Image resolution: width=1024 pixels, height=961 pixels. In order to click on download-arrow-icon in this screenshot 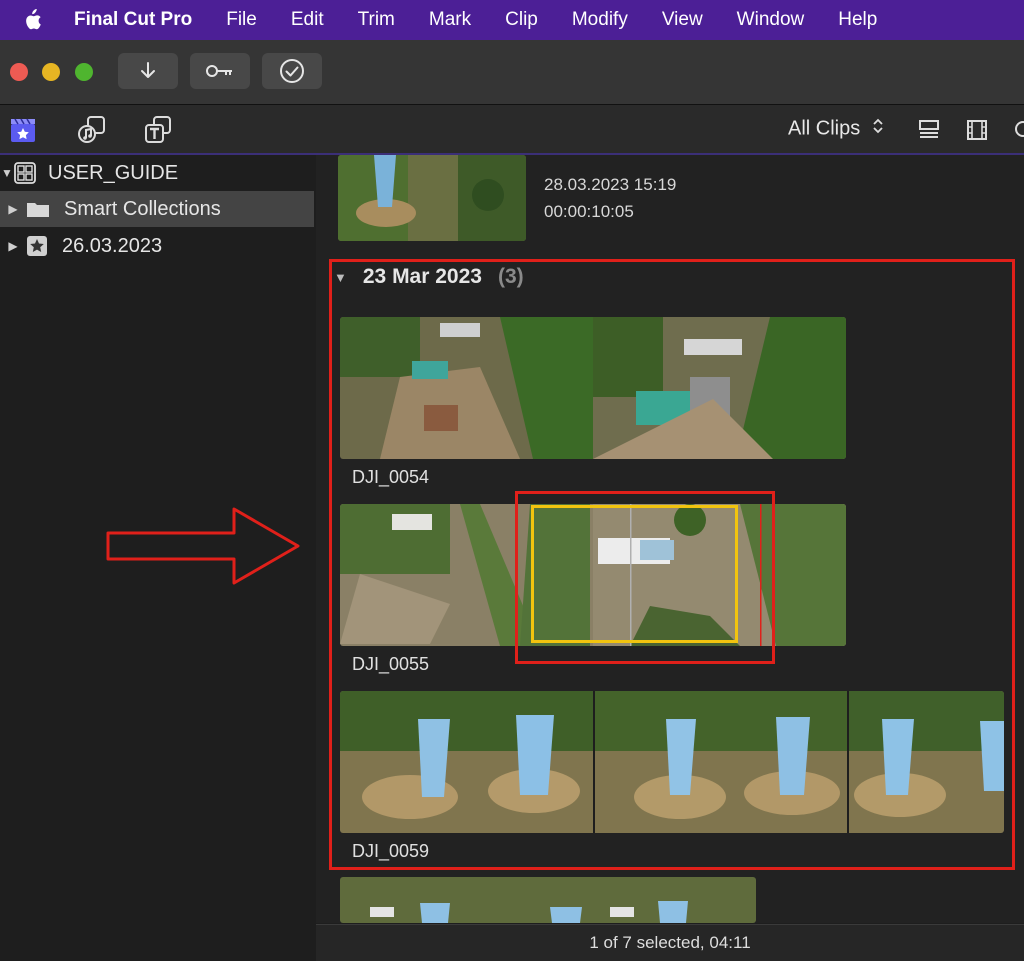, I will do `click(148, 70)`.